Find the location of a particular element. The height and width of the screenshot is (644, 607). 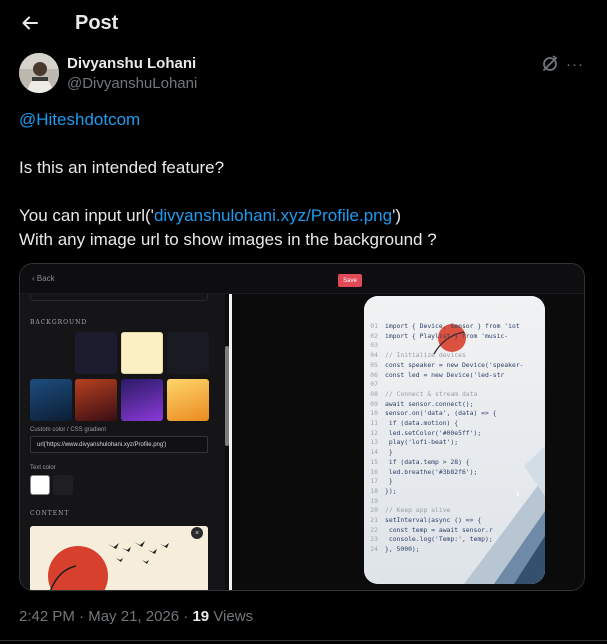

code-line: 19 is located at coordinates (374, 502).